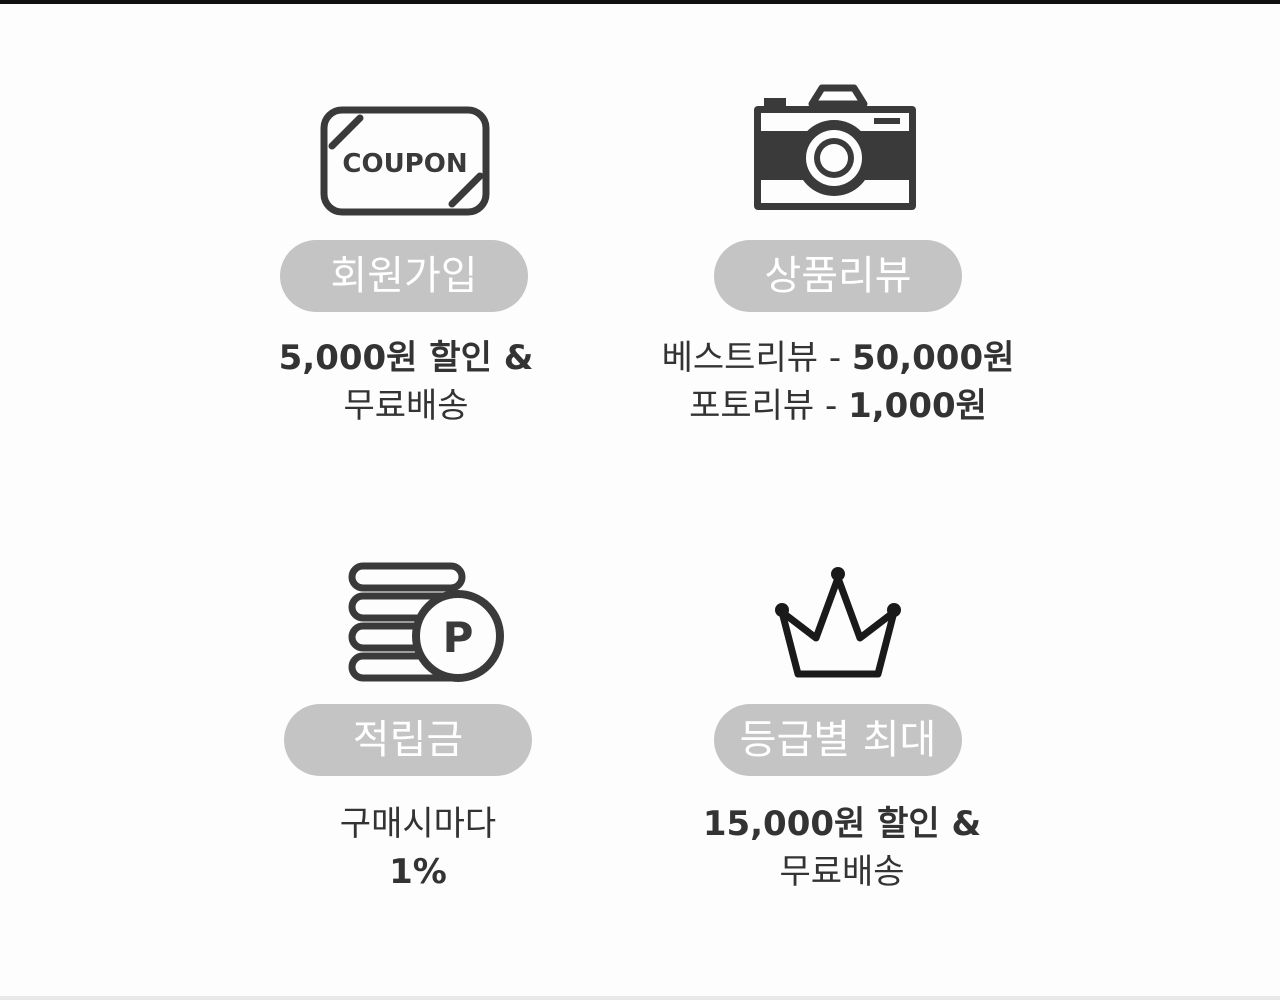 This screenshot has height=1000, width=1280. I want to click on benefit-title: 등급별 최대, so click(838, 740).